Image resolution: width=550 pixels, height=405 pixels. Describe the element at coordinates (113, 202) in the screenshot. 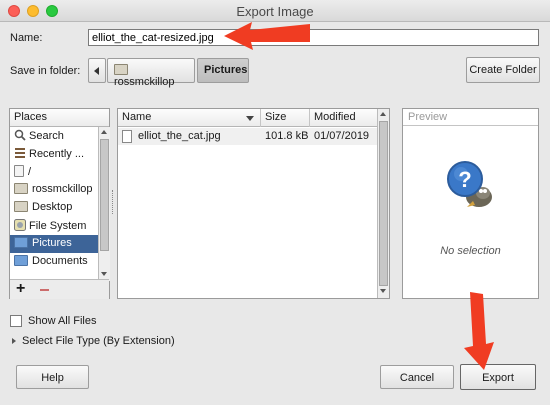

I see `pane-resize-handle` at that location.